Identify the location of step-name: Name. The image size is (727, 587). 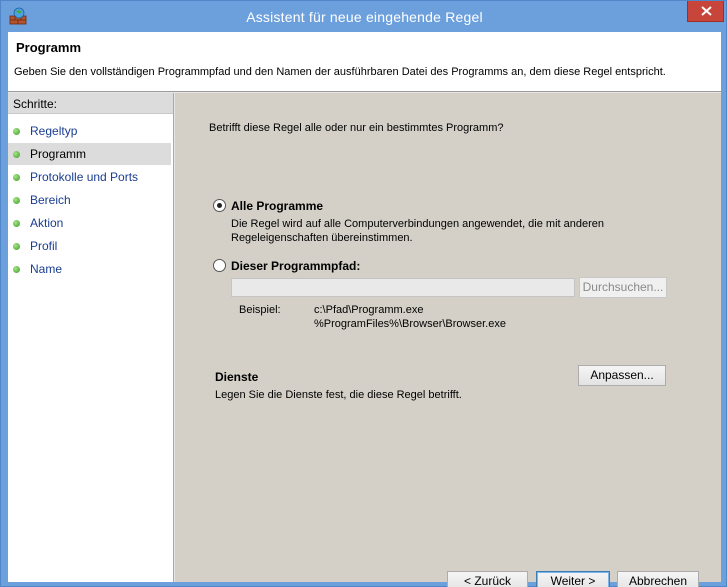
(89, 269).